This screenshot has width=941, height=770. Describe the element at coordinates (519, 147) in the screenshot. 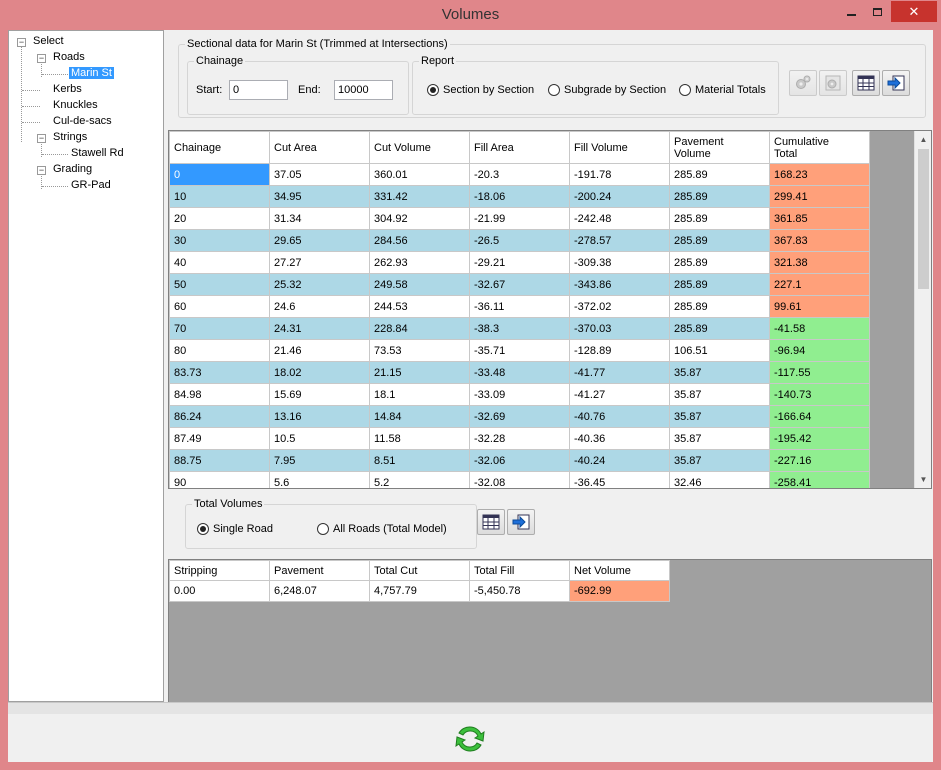

I see `grid-header-cell: Fill Area` at that location.